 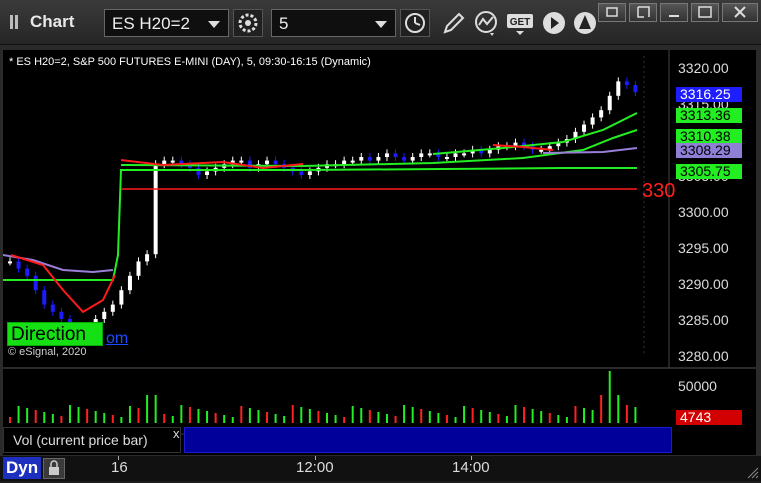 I want to click on close-icon, so click(x=740, y=12).